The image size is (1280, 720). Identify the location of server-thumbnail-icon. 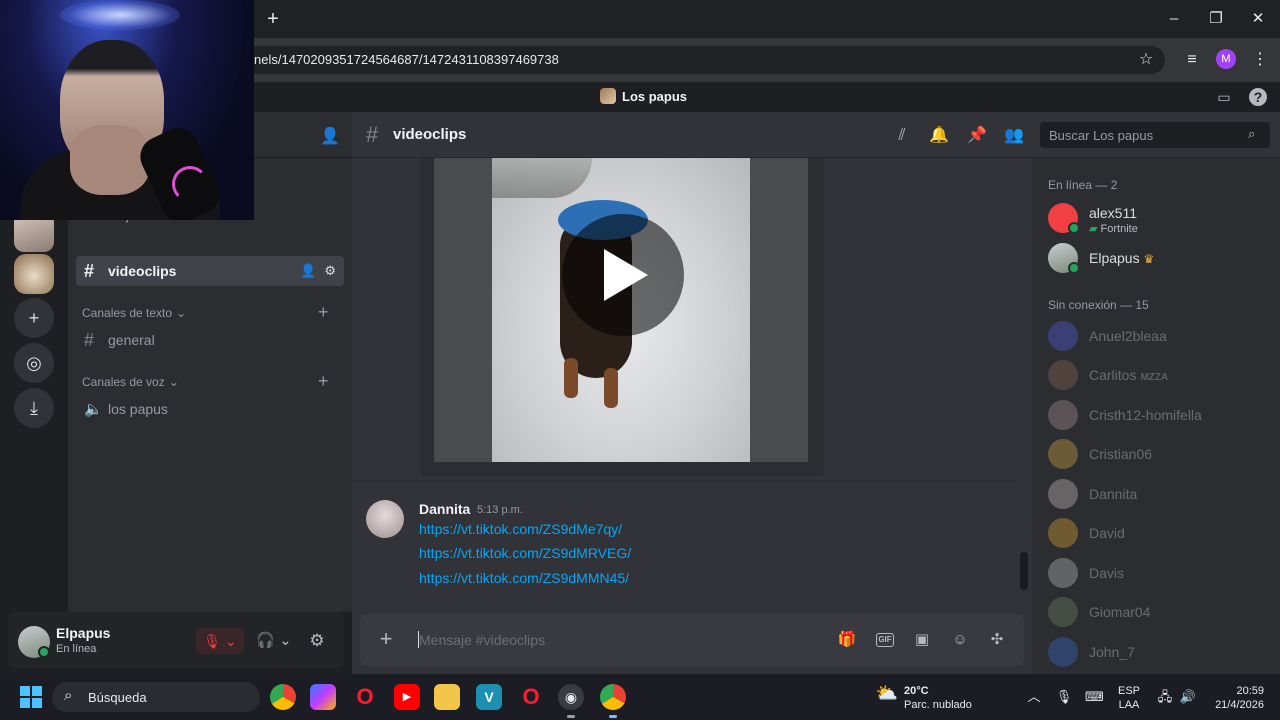
(608, 96).